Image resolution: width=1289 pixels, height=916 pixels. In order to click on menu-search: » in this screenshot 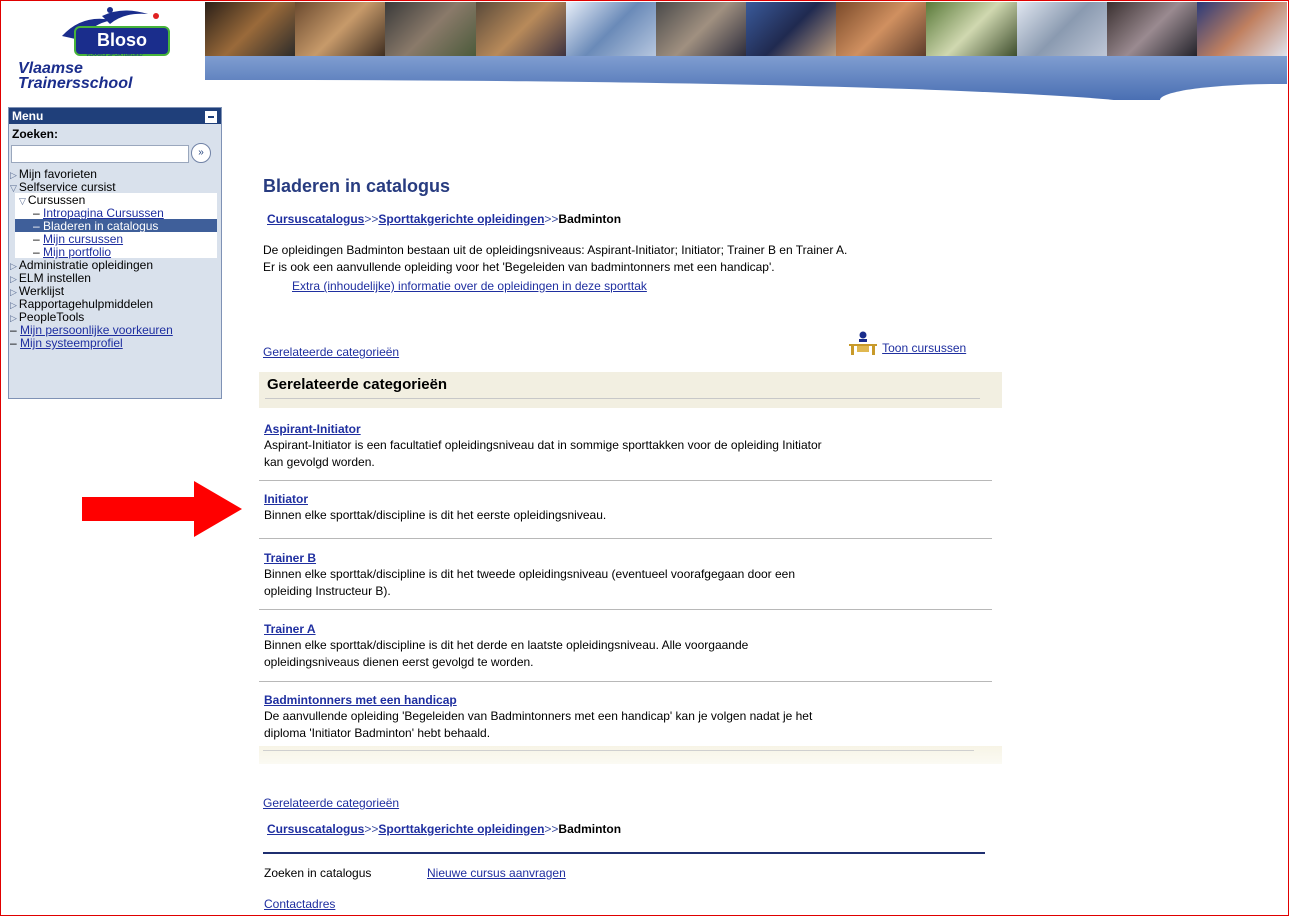, I will do `click(115, 155)`.